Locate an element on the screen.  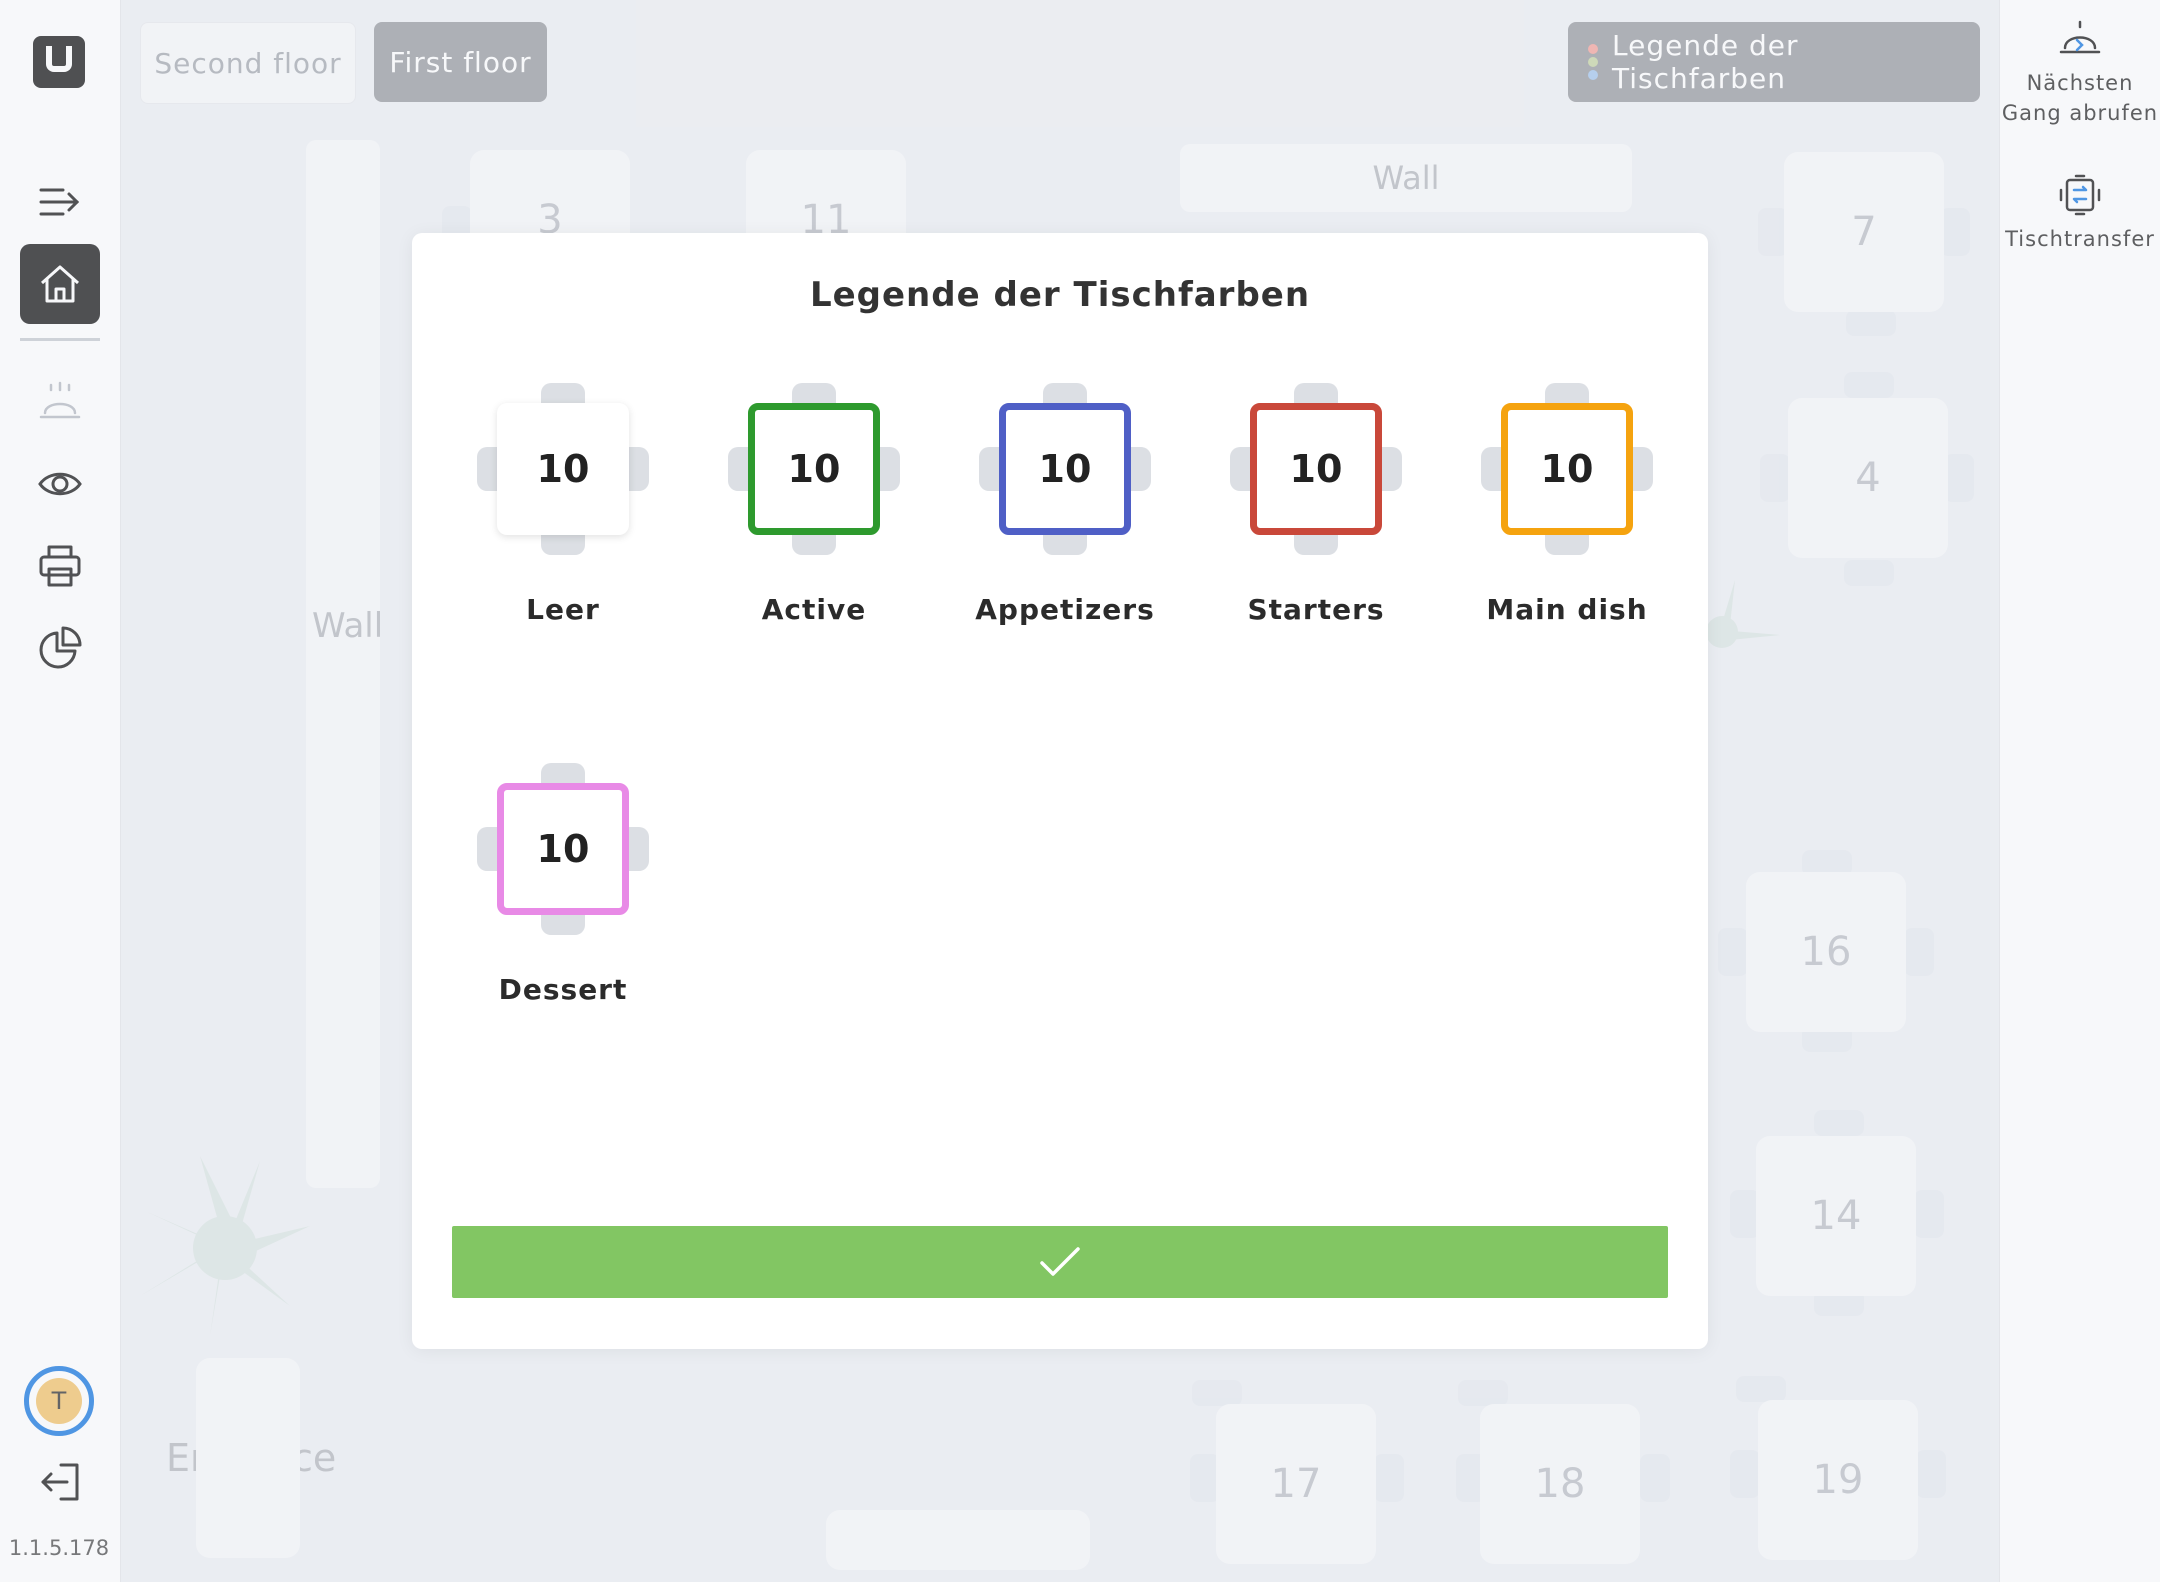
legend-label: Starters is located at coordinates (1316, 609).